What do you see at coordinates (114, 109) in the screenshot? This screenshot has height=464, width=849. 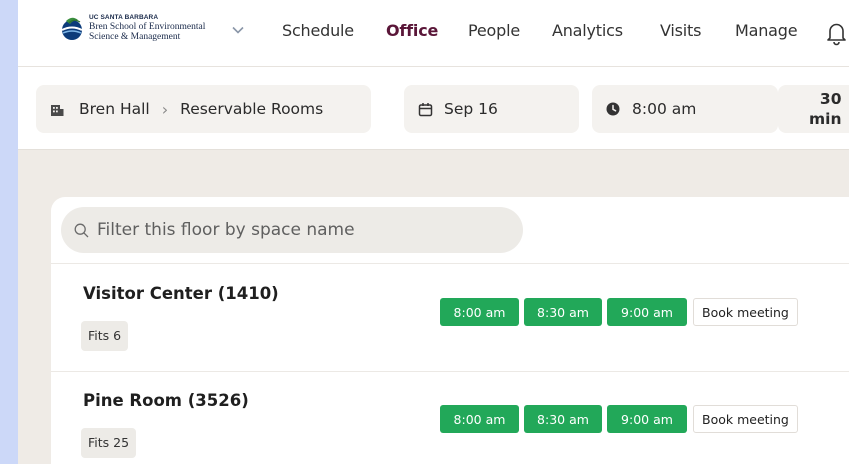 I see `breadcrumb-building: Bren Hall` at bounding box center [114, 109].